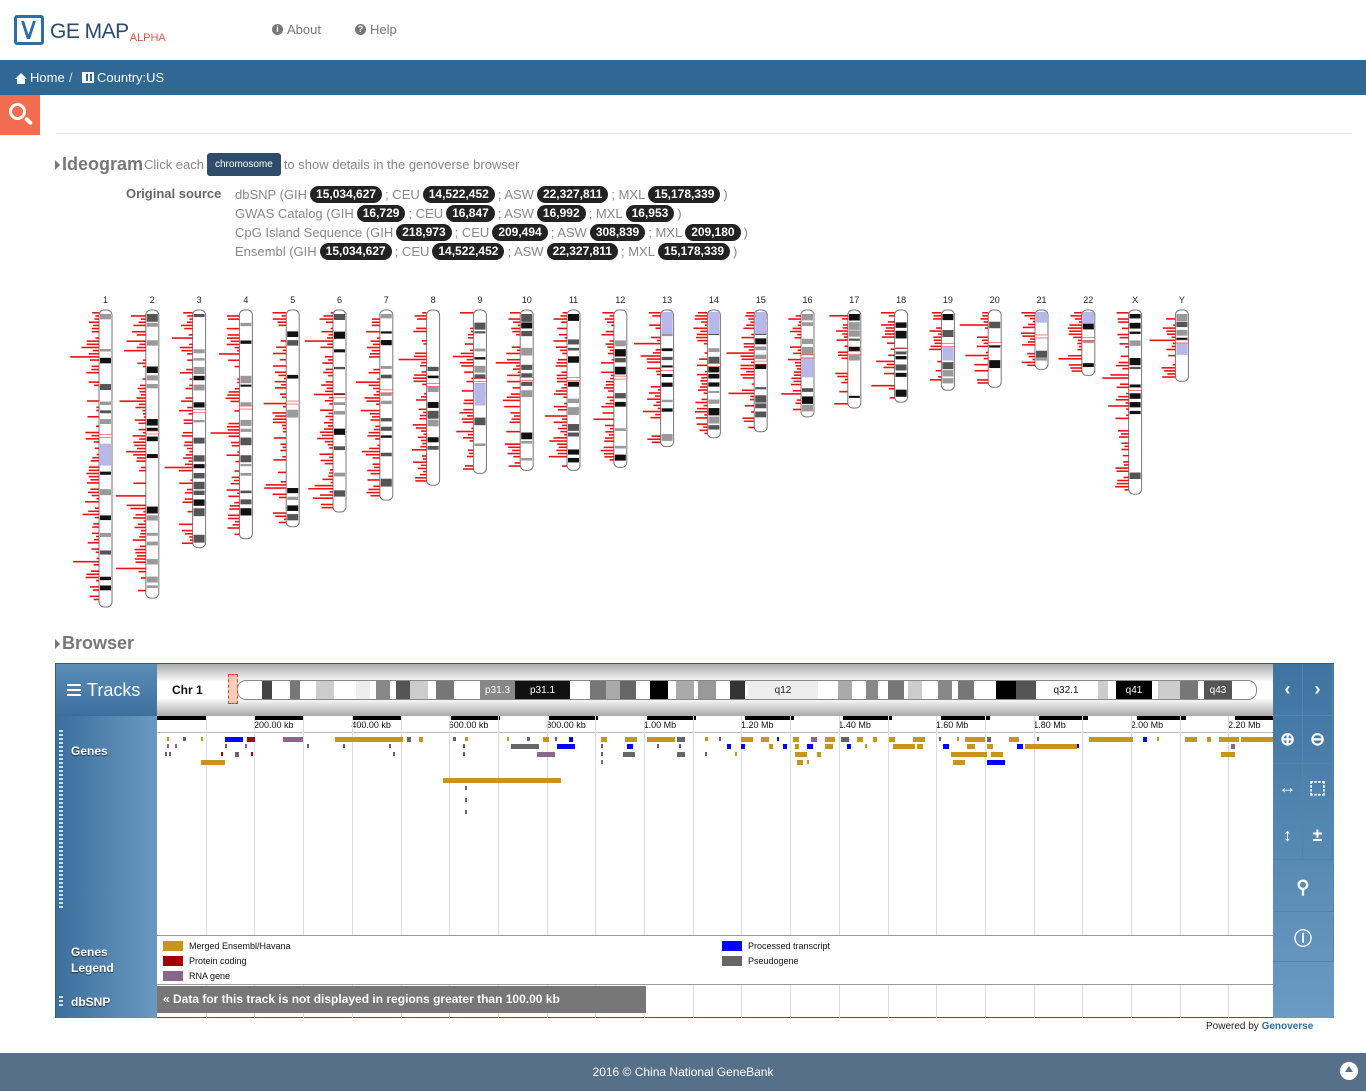 The width and height of the screenshot is (1366, 1091). I want to click on chromosome-band: q12, so click(783, 690).